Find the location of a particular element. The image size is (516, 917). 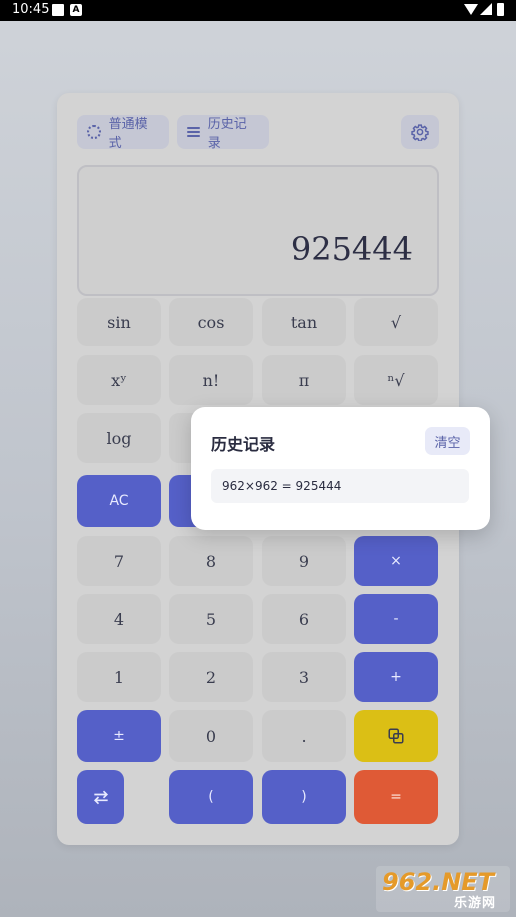

gear-icon is located at coordinates (420, 132).